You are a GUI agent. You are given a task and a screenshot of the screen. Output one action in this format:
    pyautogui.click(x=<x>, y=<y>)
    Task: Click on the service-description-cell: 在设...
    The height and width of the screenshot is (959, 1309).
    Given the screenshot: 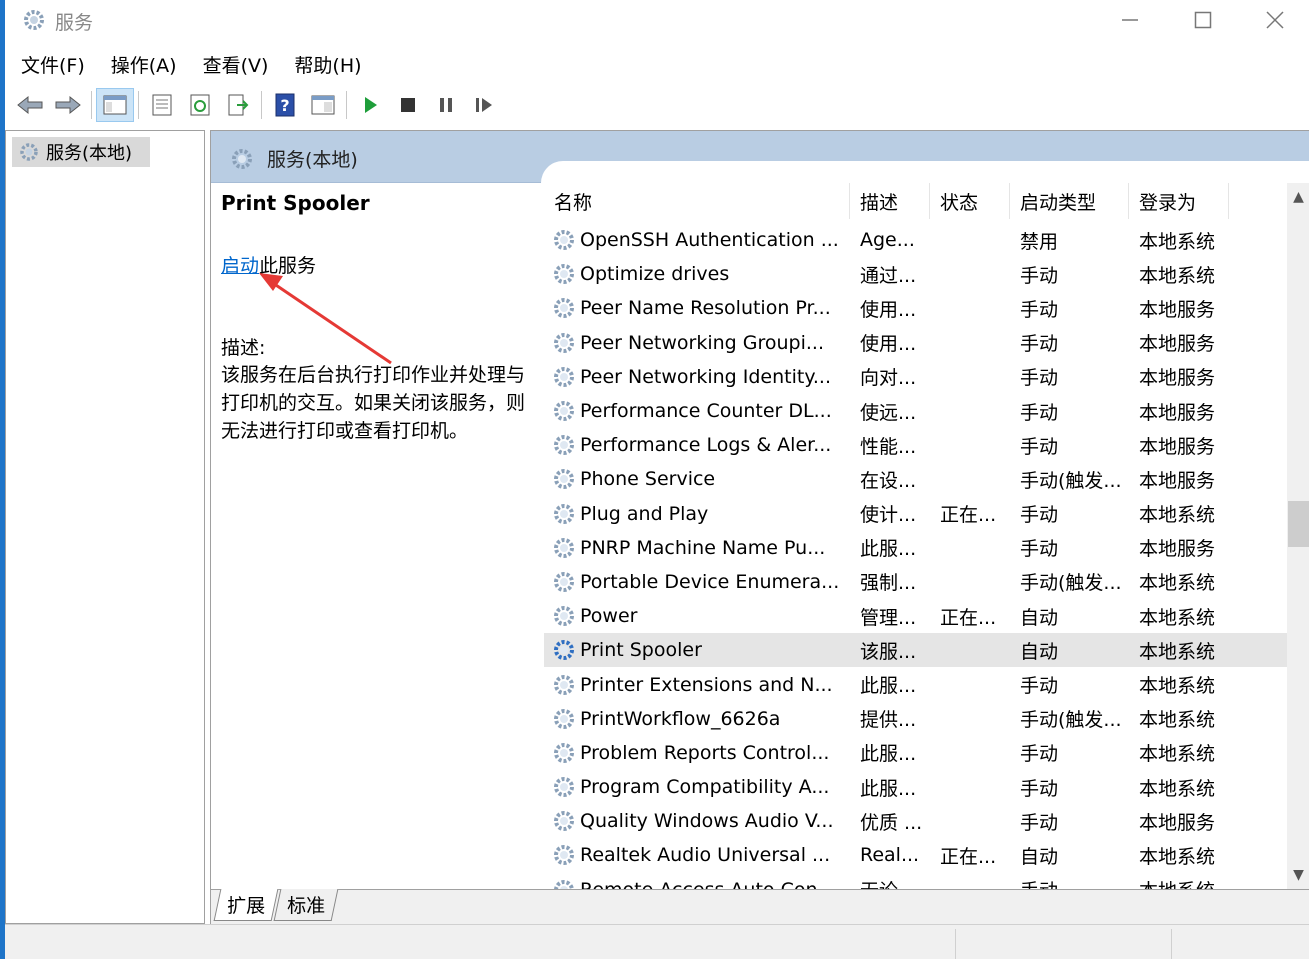 What is the action you would take?
    pyautogui.click(x=888, y=480)
    